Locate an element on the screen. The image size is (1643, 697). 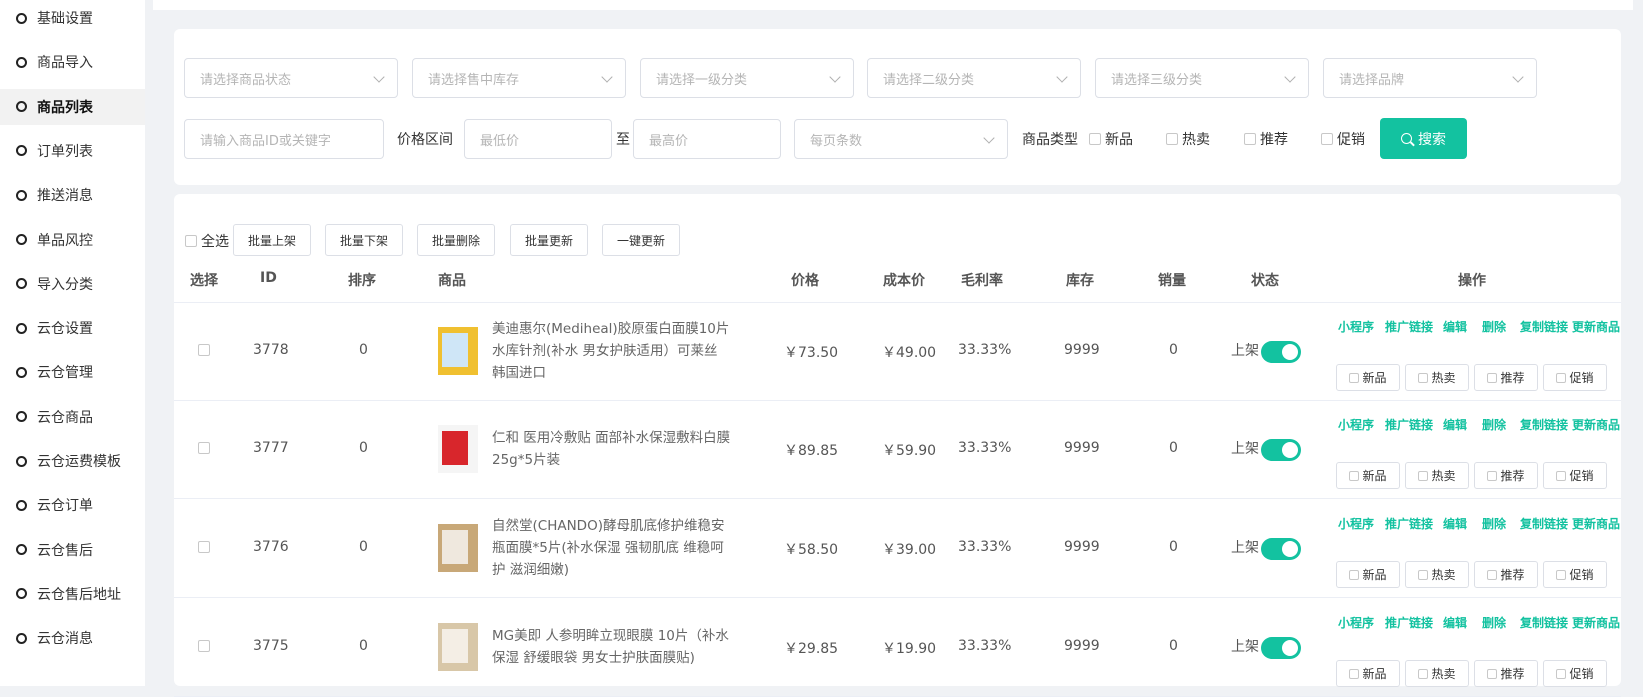
stock-select: 请选择售中库存 is located at coordinates (519, 78).